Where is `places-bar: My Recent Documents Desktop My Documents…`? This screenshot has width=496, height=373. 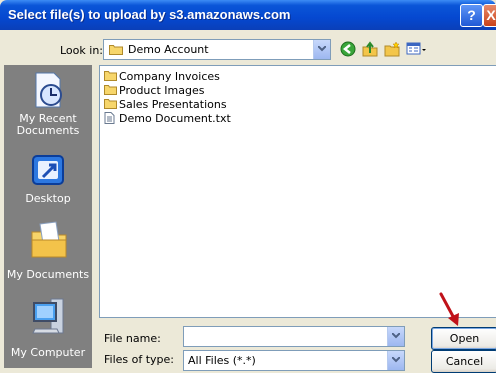
places-bar: My Recent Documents Desktop My Documents… is located at coordinates (48, 216).